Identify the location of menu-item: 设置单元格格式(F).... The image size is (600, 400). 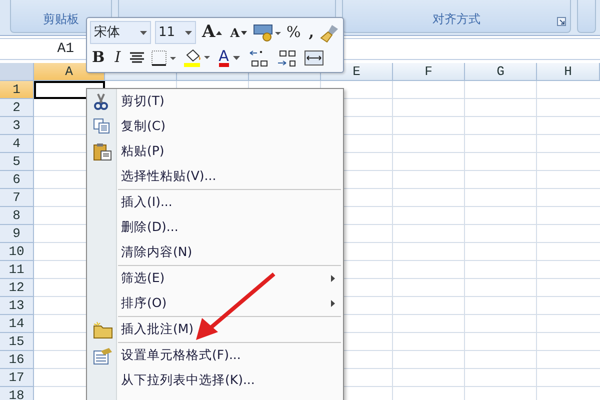
(215, 355).